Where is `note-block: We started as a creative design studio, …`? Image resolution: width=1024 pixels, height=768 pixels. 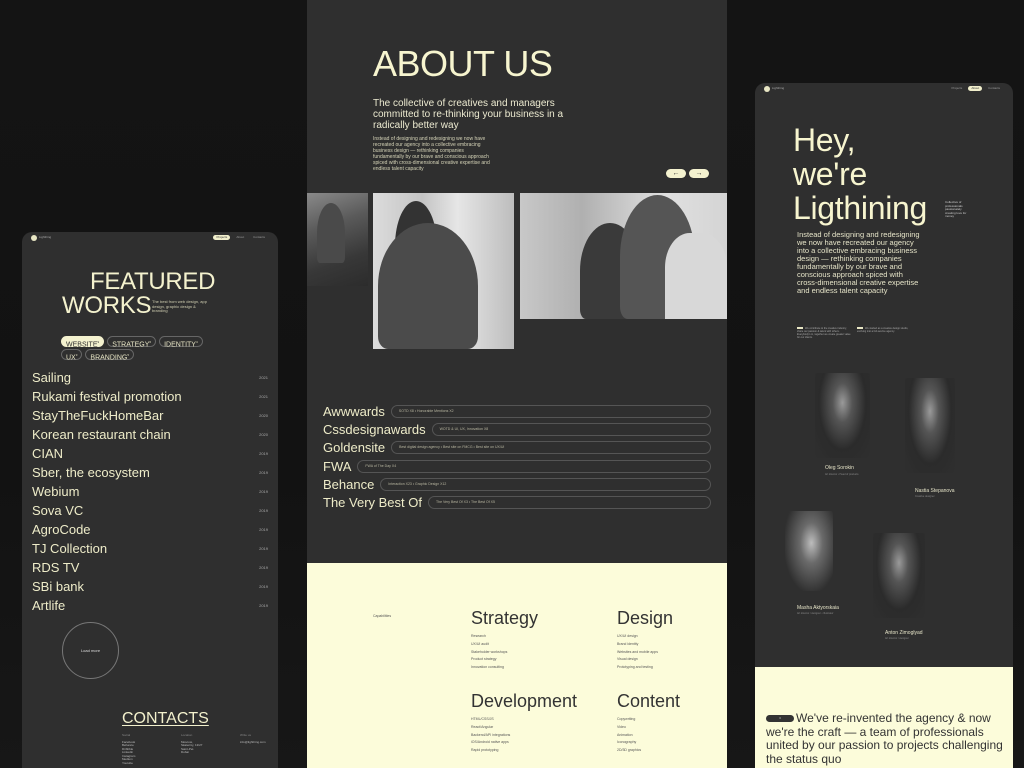
note-block: We started as a creative design studio, … is located at coordinates (883, 330).